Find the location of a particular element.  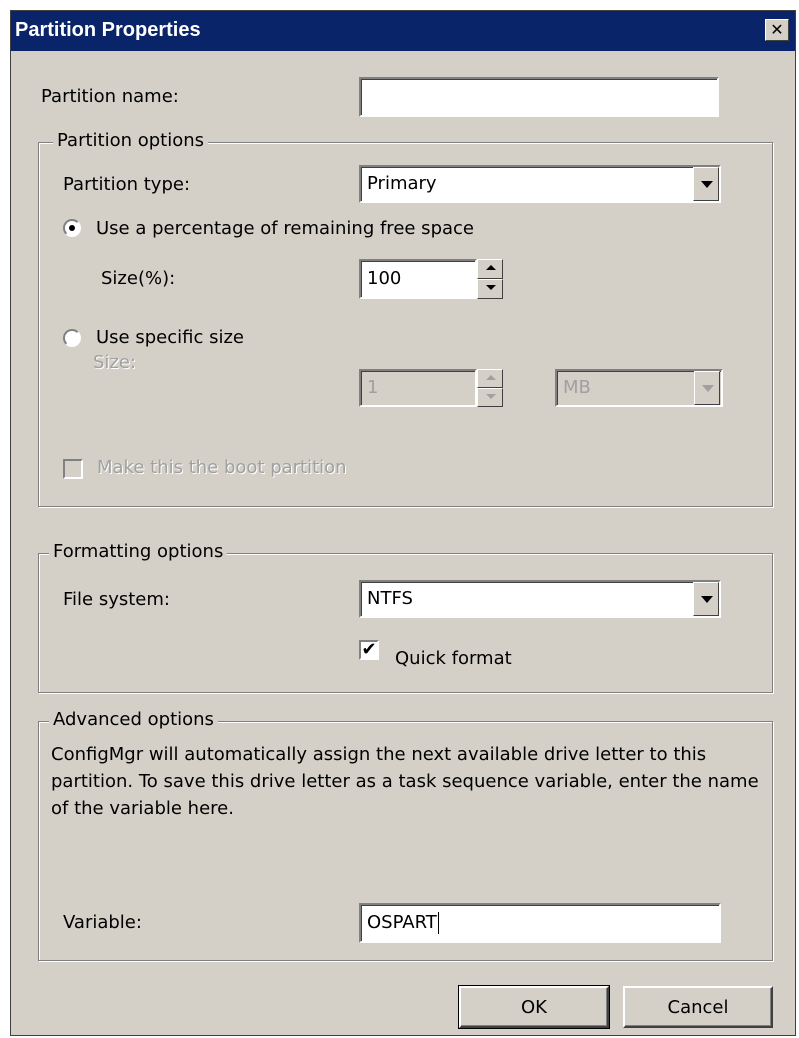

radio-use-percentage is located at coordinates (72, 228).